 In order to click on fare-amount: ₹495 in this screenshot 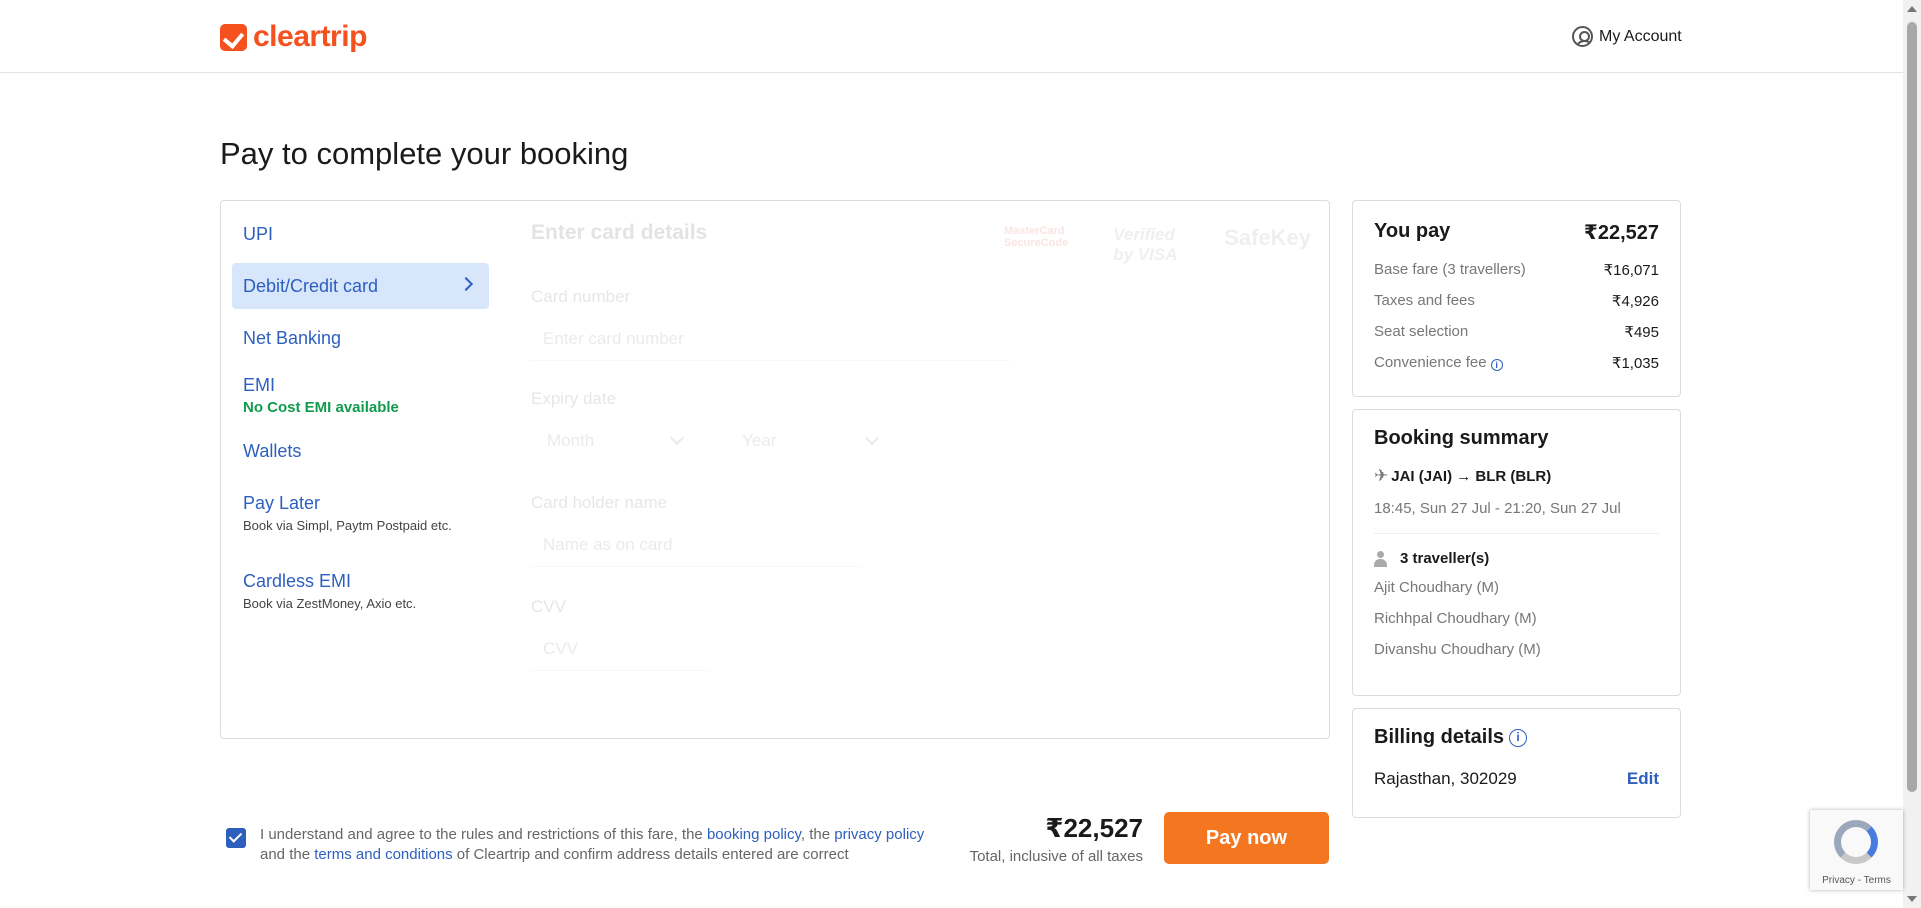, I will do `click(1641, 332)`.